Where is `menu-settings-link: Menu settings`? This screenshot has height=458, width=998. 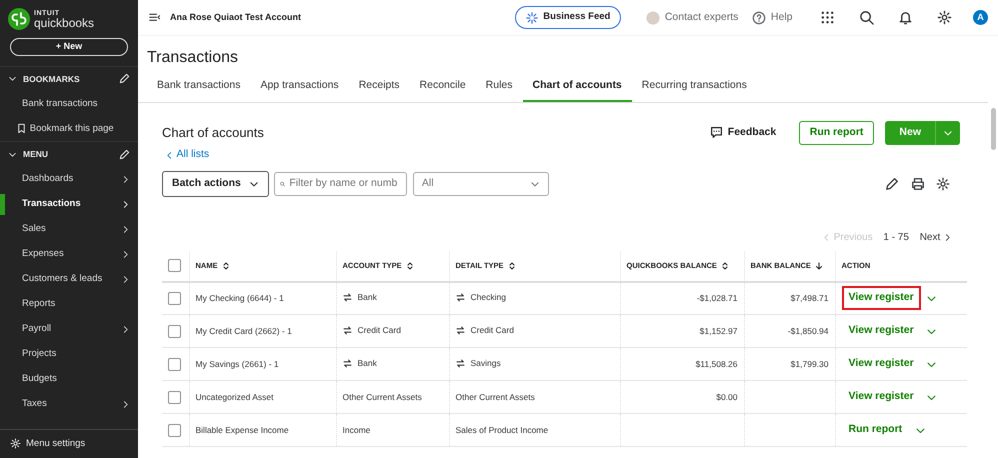 menu-settings-link: Menu settings is located at coordinates (56, 443).